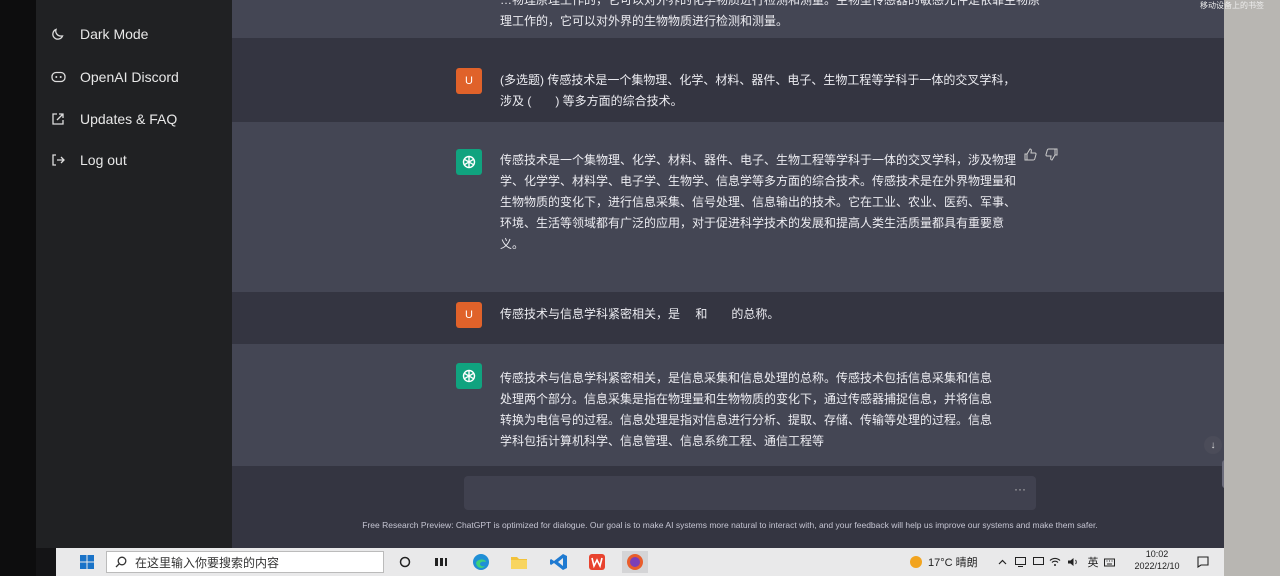 This screenshot has height=576, width=1280. What do you see at coordinates (1055, 562) in the screenshot?
I see `wifi-icon` at bounding box center [1055, 562].